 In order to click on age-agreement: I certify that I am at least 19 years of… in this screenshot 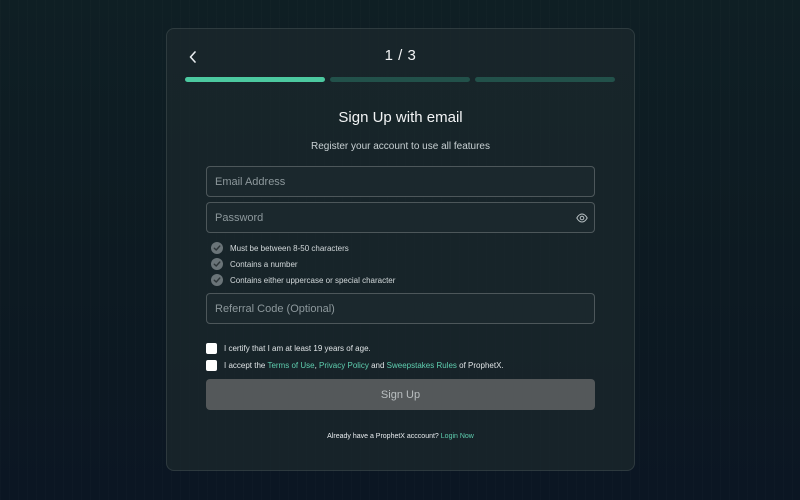, I will do `click(288, 348)`.